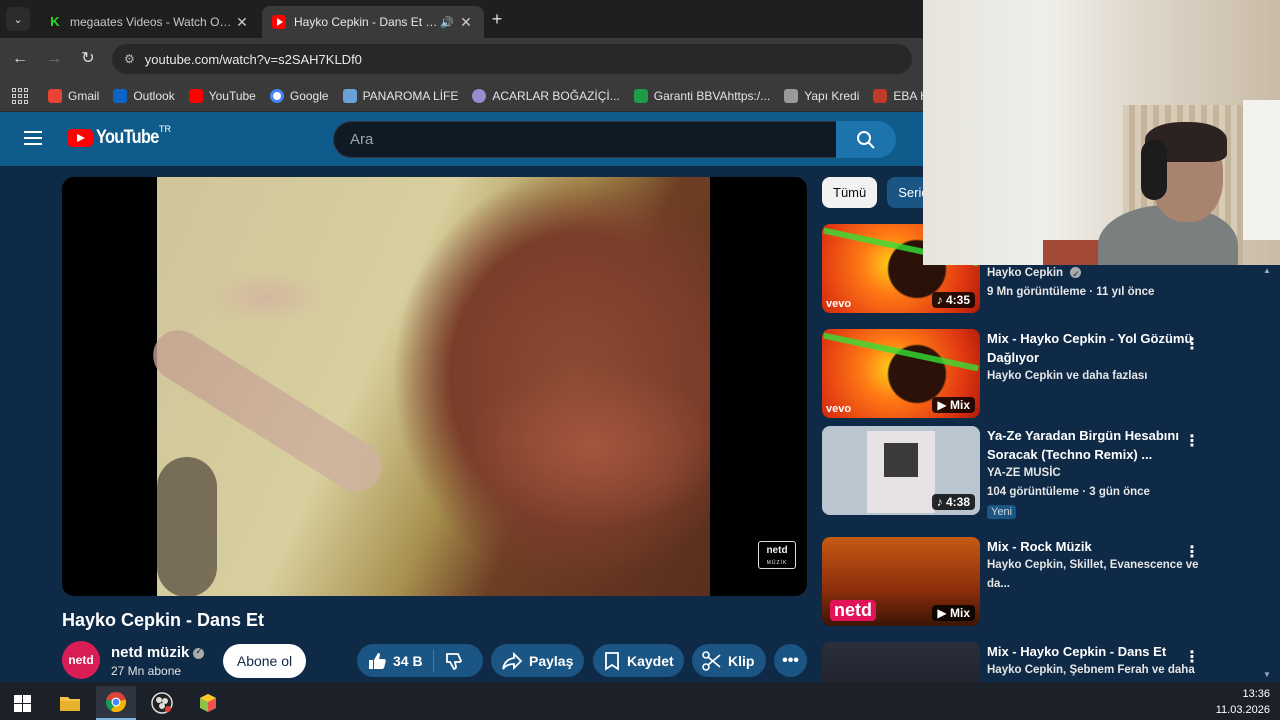 The height and width of the screenshot is (720, 1280). Describe the element at coordinates (1267, 270) in the screenshot. I see `scroll-up-arrow: ▲` at that location.